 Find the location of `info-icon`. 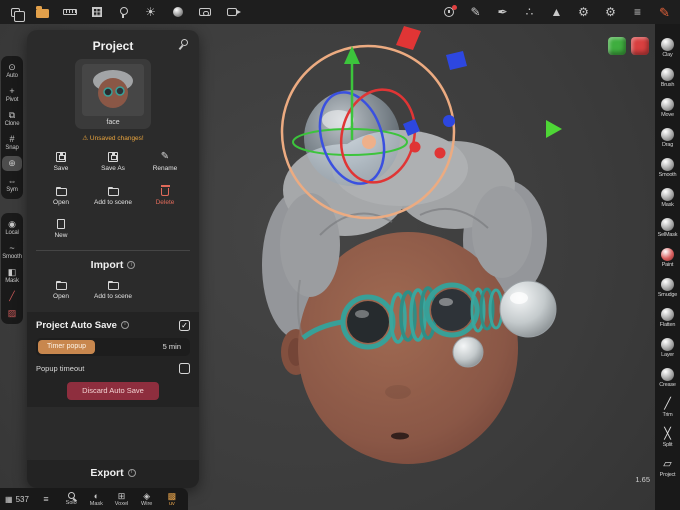

info-icon is located at coordinates (131, 265).